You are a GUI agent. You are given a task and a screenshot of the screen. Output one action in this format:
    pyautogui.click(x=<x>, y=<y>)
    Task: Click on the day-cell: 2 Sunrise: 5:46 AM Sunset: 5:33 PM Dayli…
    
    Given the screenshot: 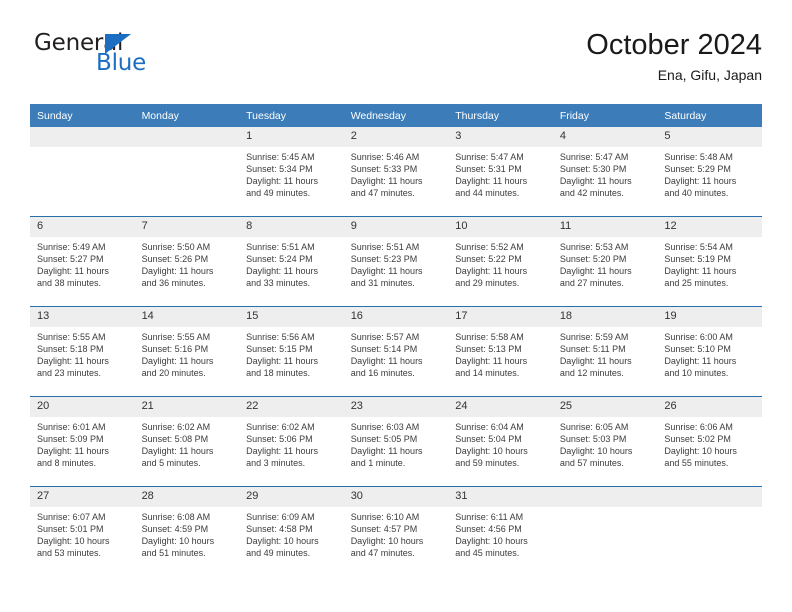 What is the action you would take?
    pyautogui.click(x=396, y=172)
    